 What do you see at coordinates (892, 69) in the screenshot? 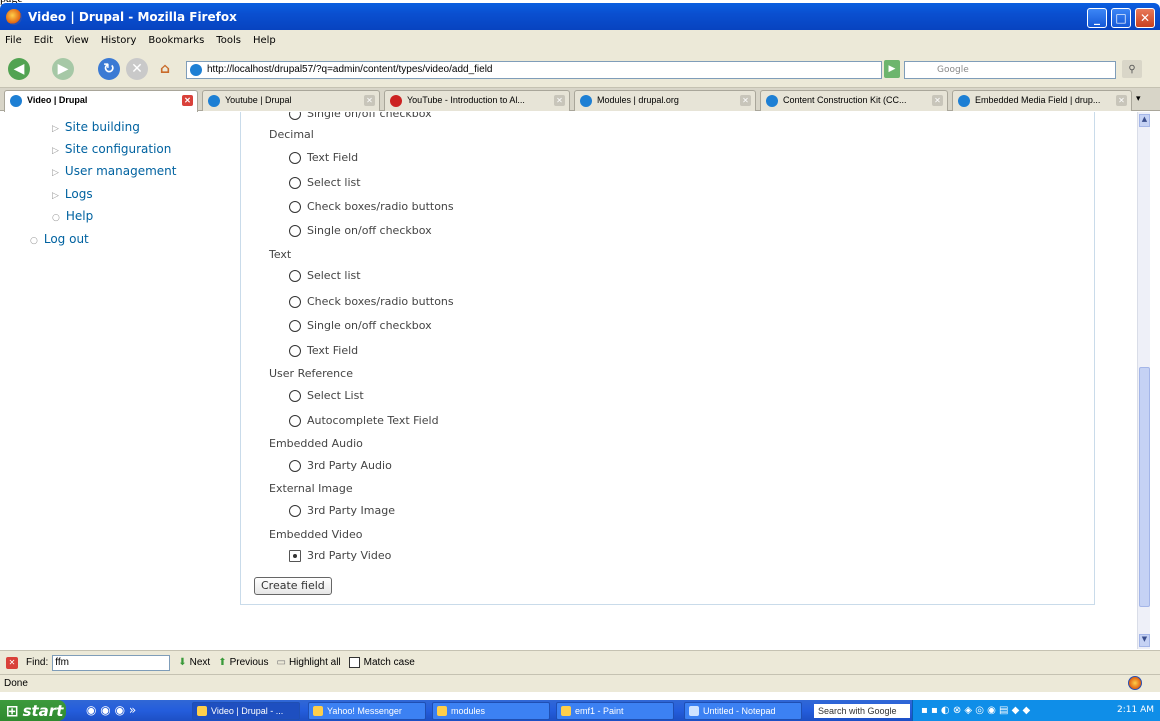
I see `go-button: ▶` at bounding box center [892, 69].